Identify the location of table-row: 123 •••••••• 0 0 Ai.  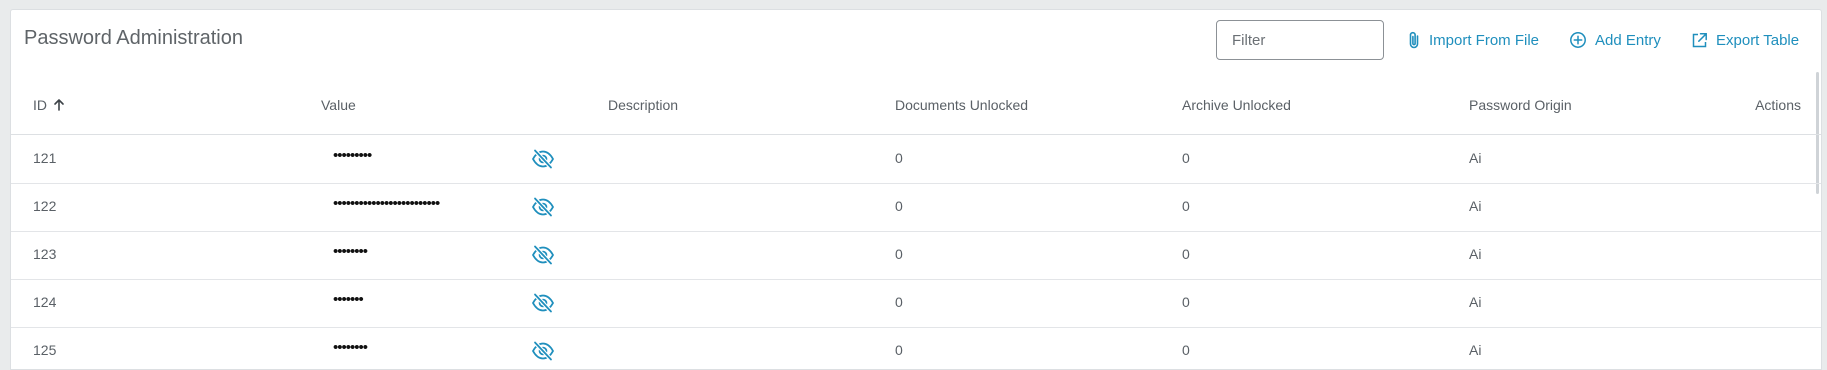
(916, 255).